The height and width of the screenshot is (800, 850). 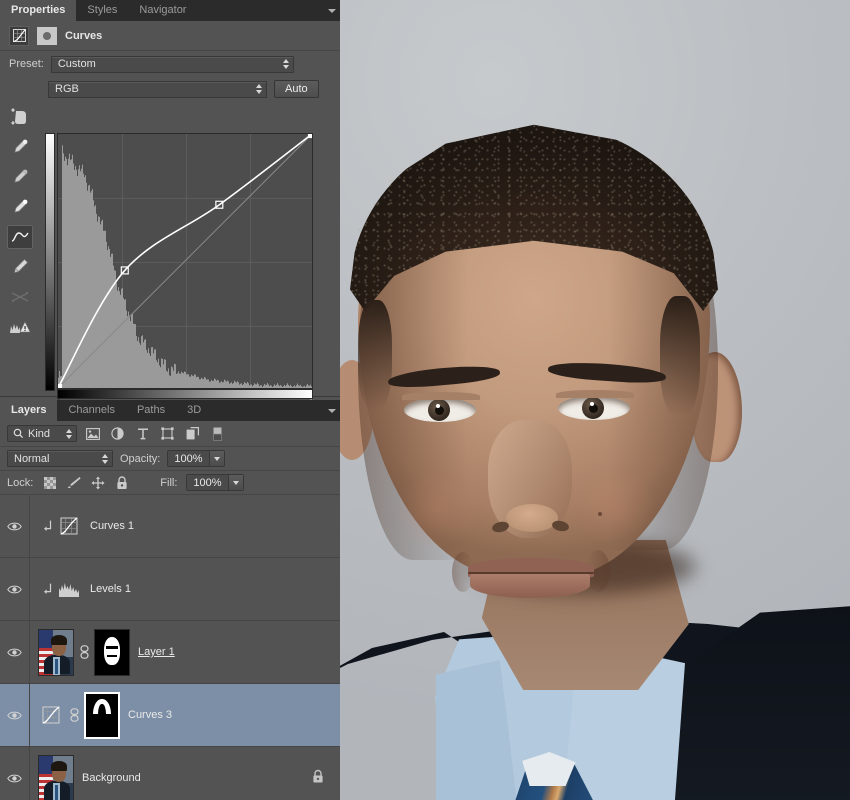 What do you see at coordinates (163, 10) in the screenshot?
I see `tab-navigator: Navigator` at bounding box center [163, 10].